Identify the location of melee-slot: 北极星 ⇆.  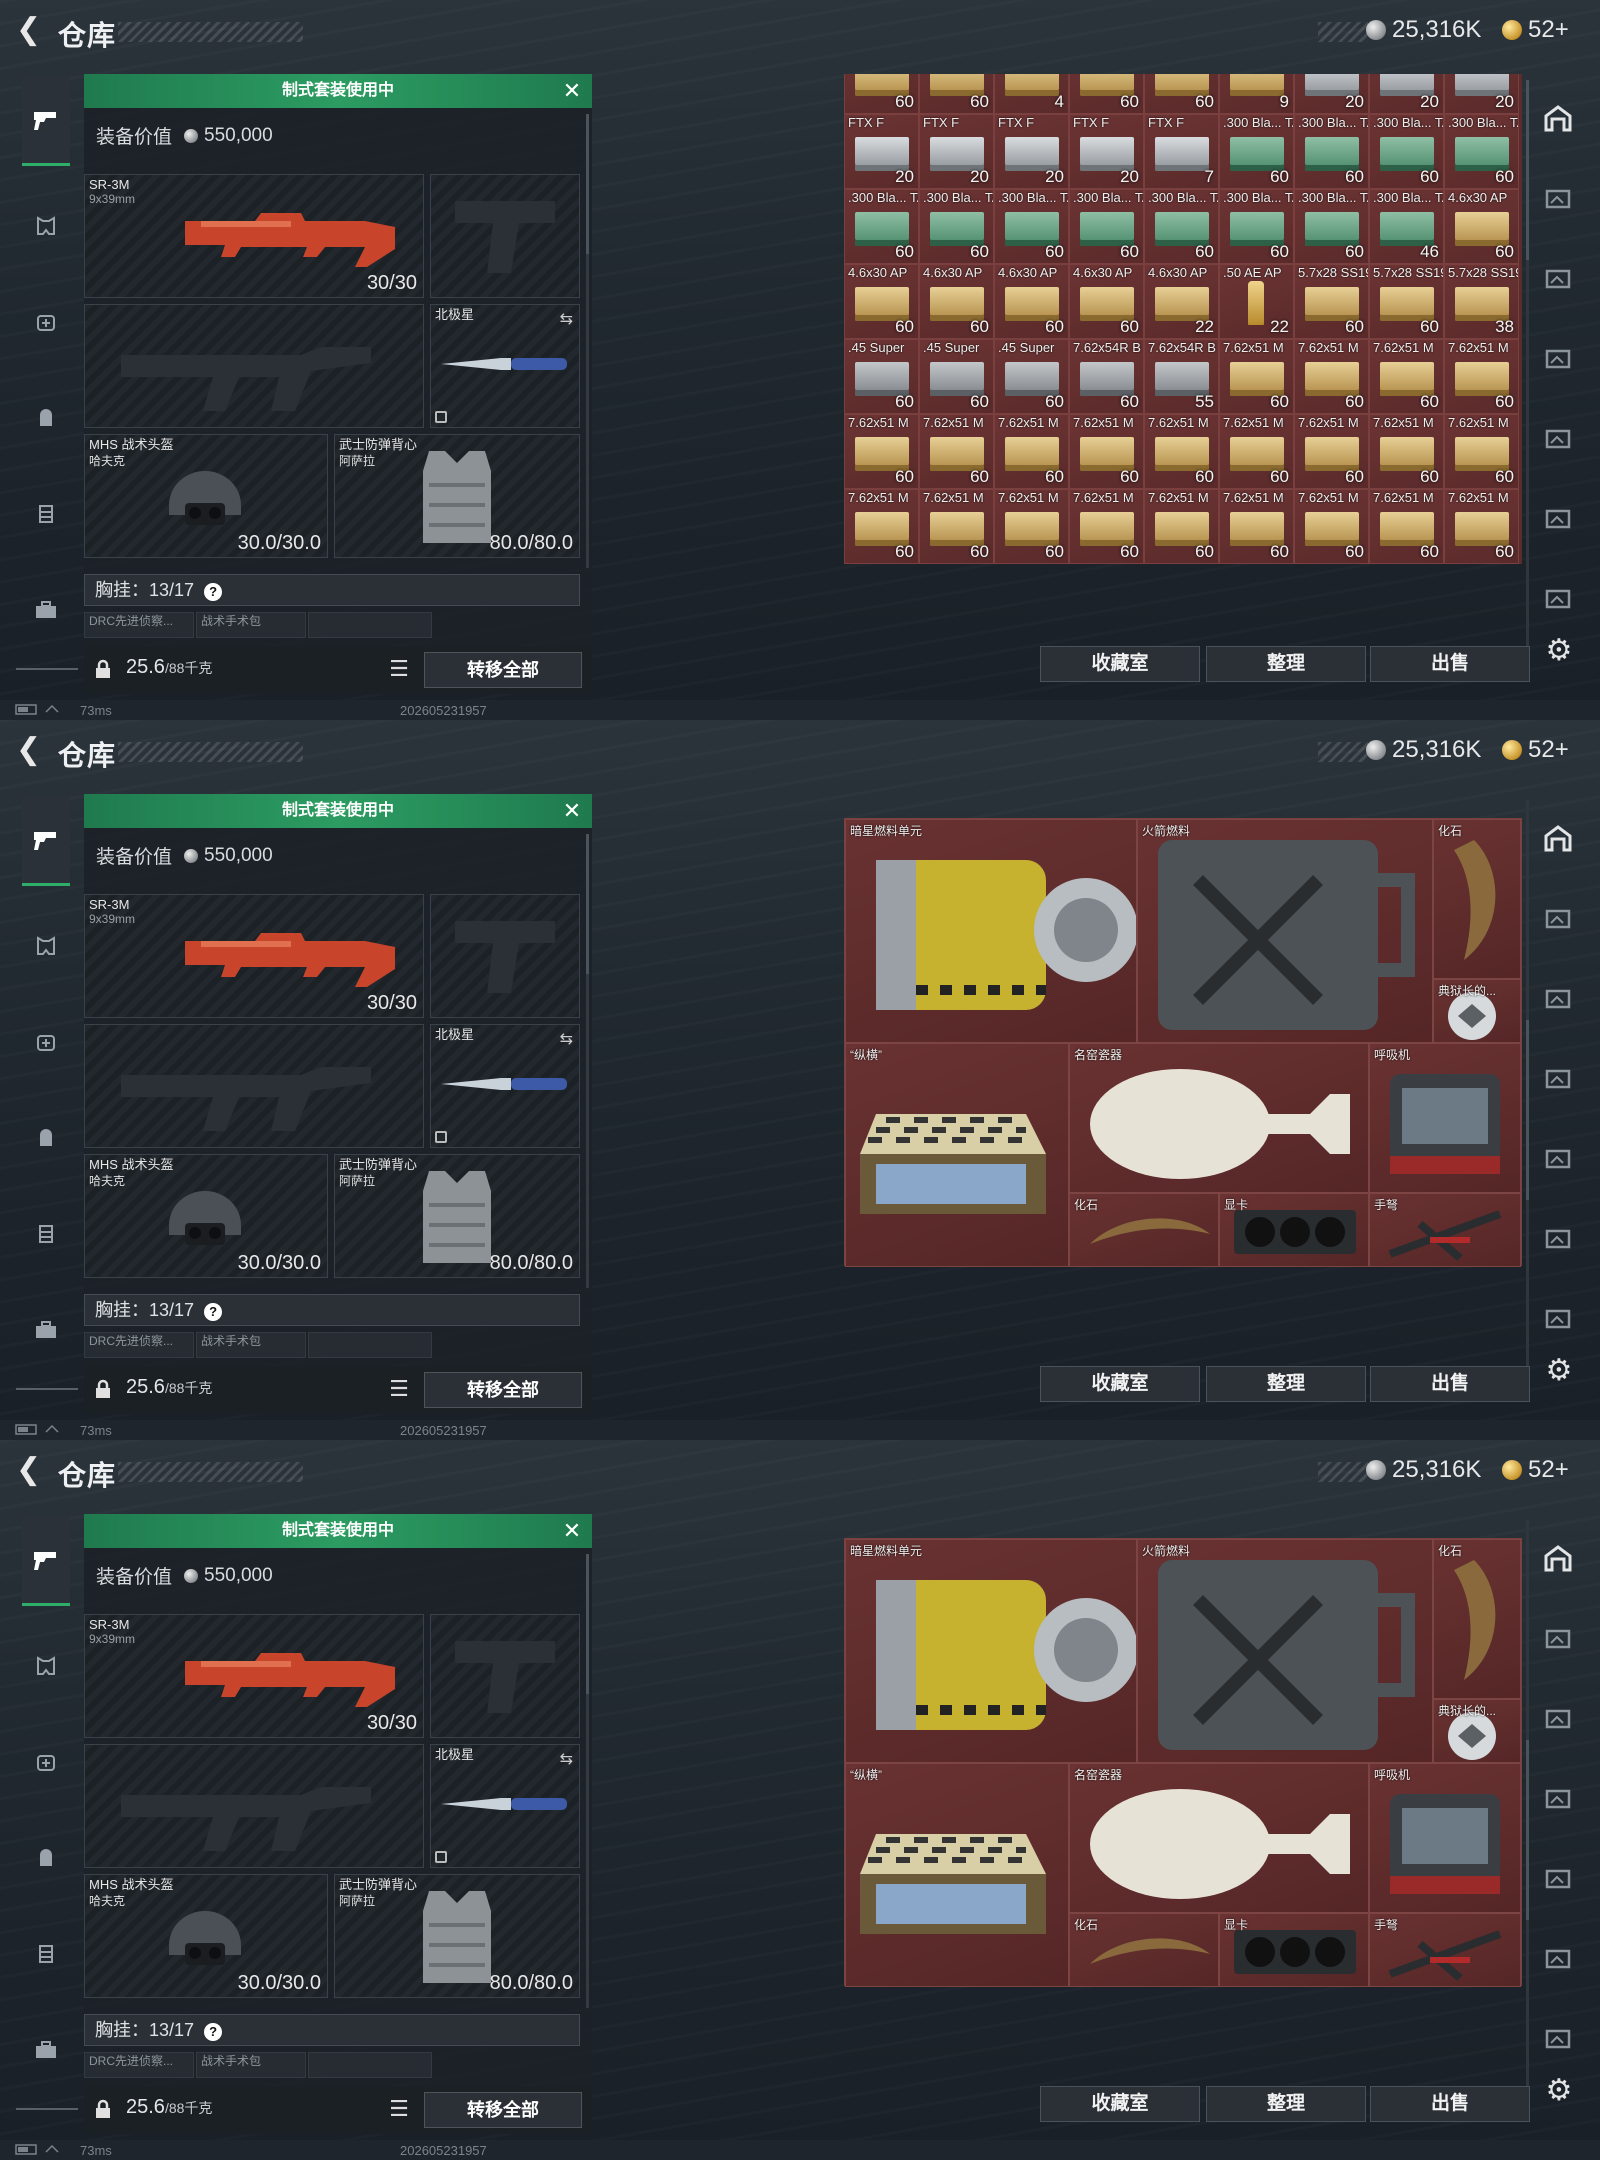
(505, 1086).